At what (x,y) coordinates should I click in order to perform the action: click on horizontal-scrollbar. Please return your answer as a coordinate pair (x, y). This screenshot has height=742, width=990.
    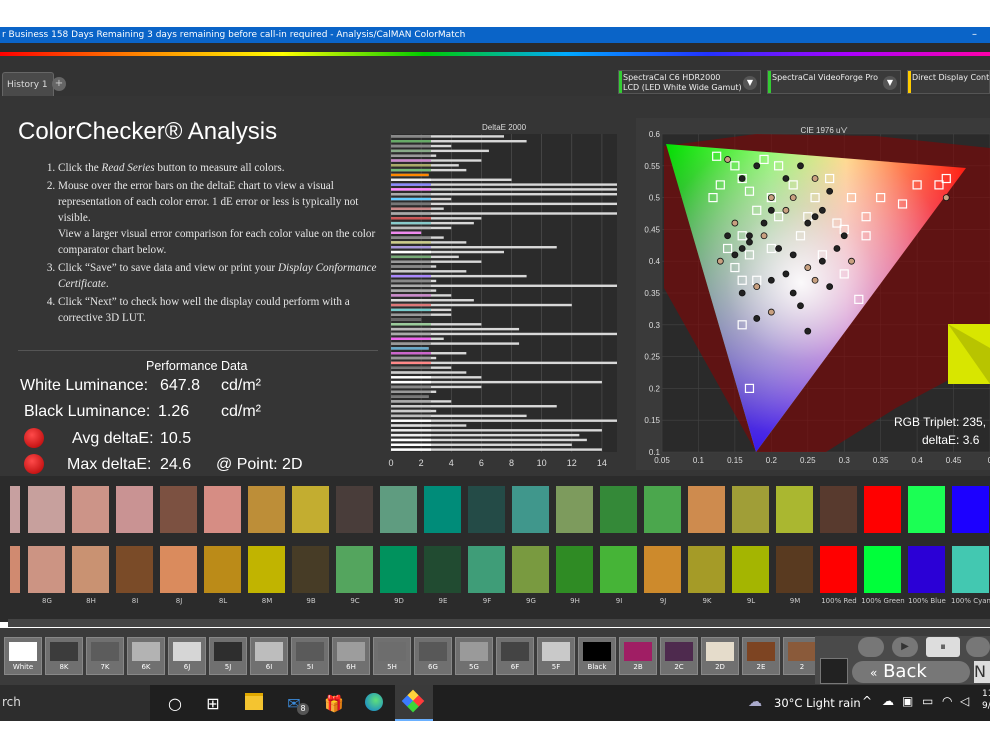
    Looking at the image, I should click on (499, 623).